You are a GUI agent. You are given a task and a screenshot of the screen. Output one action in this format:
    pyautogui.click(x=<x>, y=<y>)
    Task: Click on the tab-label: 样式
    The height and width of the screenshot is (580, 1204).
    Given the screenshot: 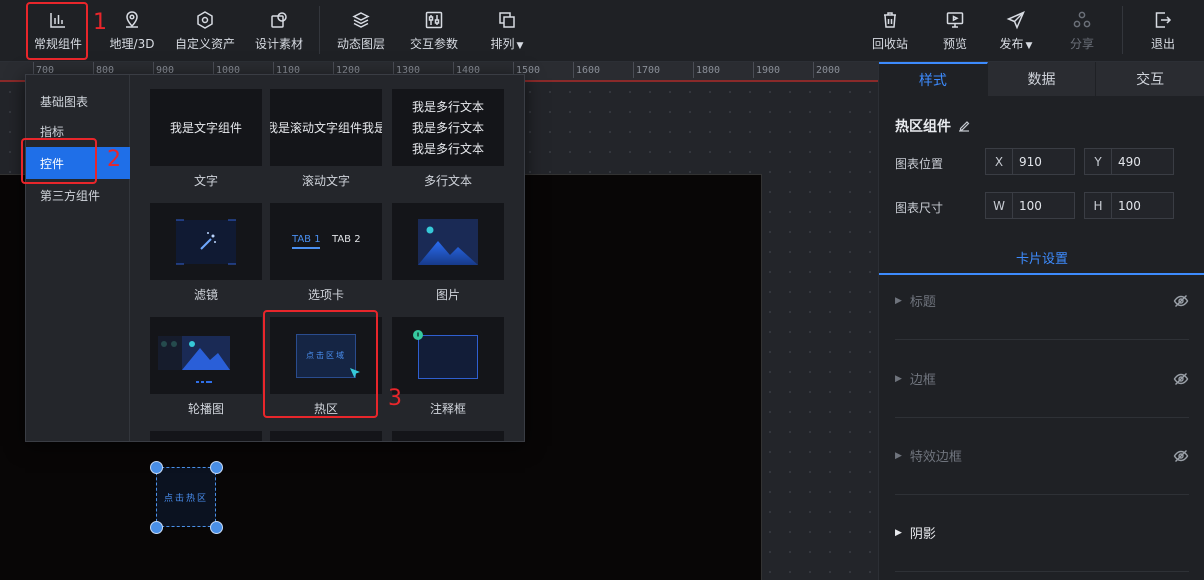 What is the action you would take?
    pyautogui.click(x=932, y=81)
    